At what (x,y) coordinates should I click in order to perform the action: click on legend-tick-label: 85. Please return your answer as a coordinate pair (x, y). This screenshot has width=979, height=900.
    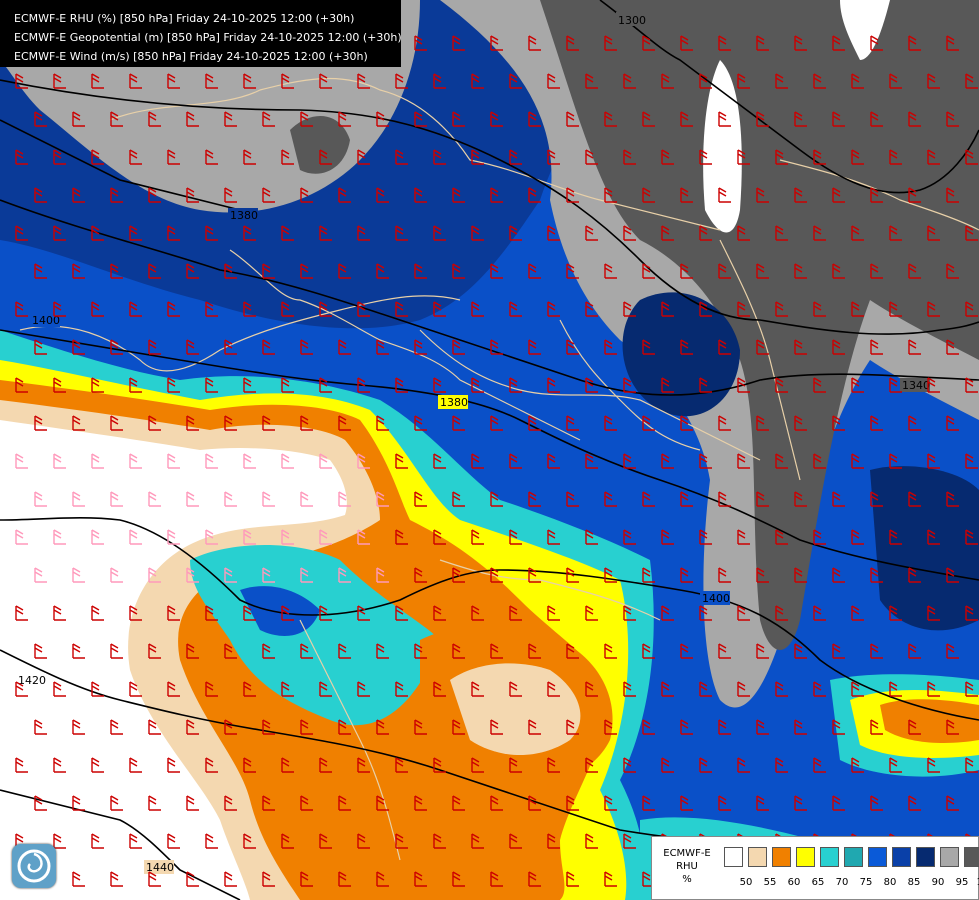
    Looking at the image, I should click on (914, 882).